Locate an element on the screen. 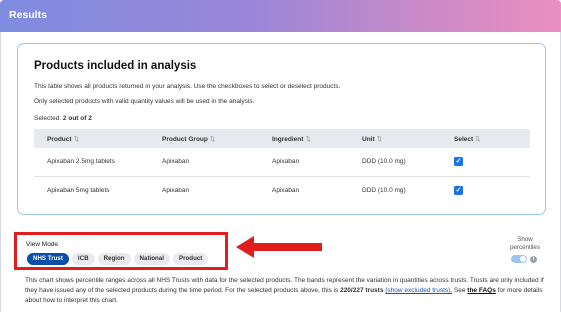  column-header-product: Product ⇅ is located at coordinates (91, 138).